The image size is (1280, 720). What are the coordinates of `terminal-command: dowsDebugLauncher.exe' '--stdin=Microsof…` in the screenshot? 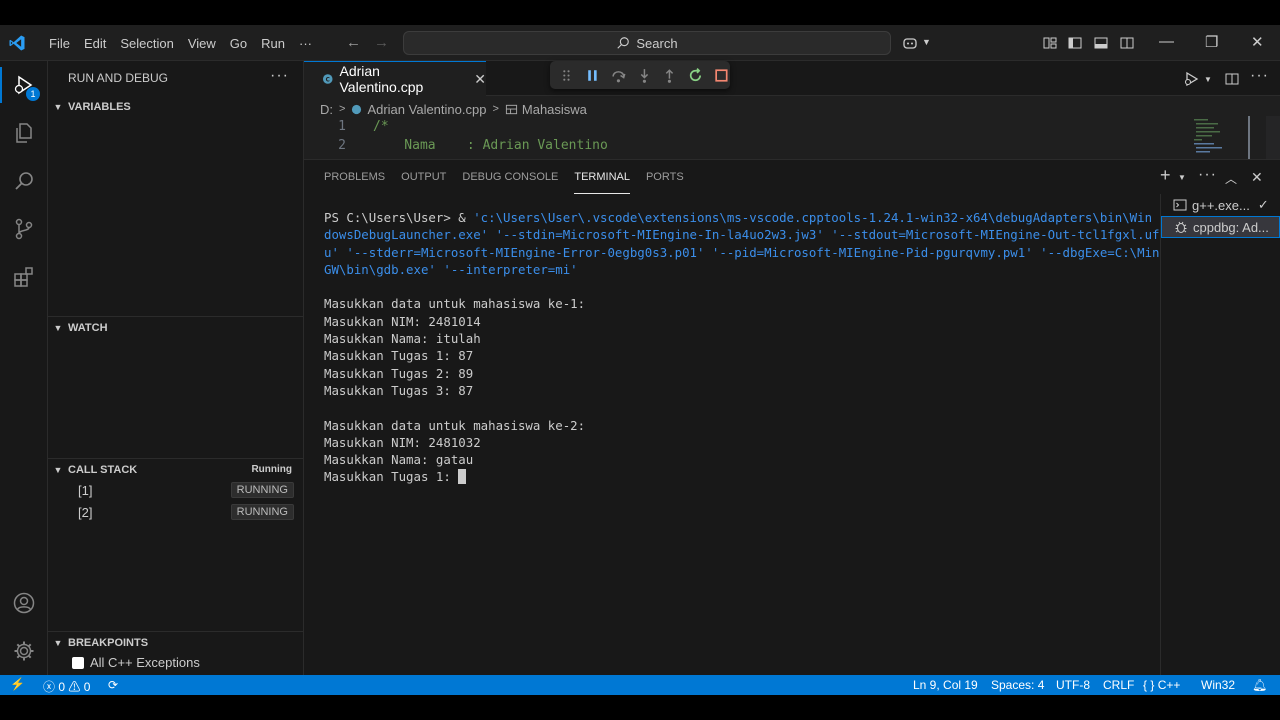 It's located at (742, 235).